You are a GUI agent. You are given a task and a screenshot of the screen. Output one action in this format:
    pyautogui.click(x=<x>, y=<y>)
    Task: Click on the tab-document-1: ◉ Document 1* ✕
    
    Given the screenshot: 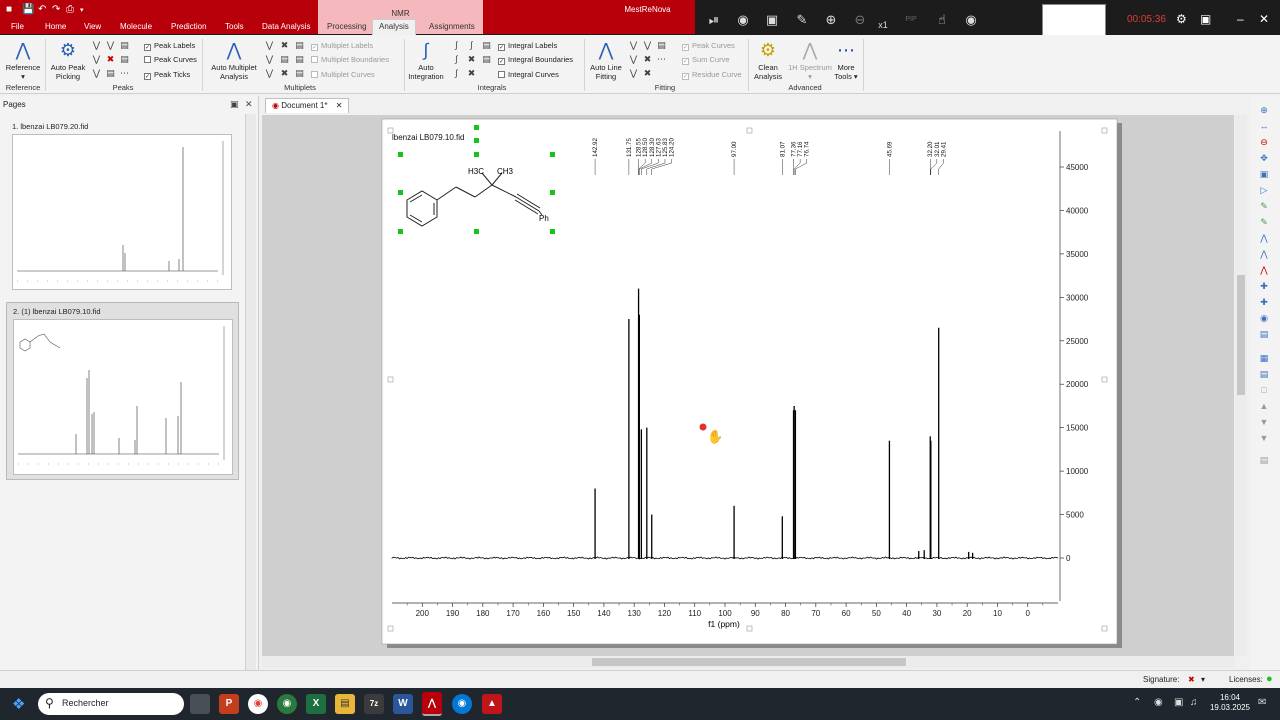 What is the action you would take?
    pyautogui.click(x=307, y=105)
    